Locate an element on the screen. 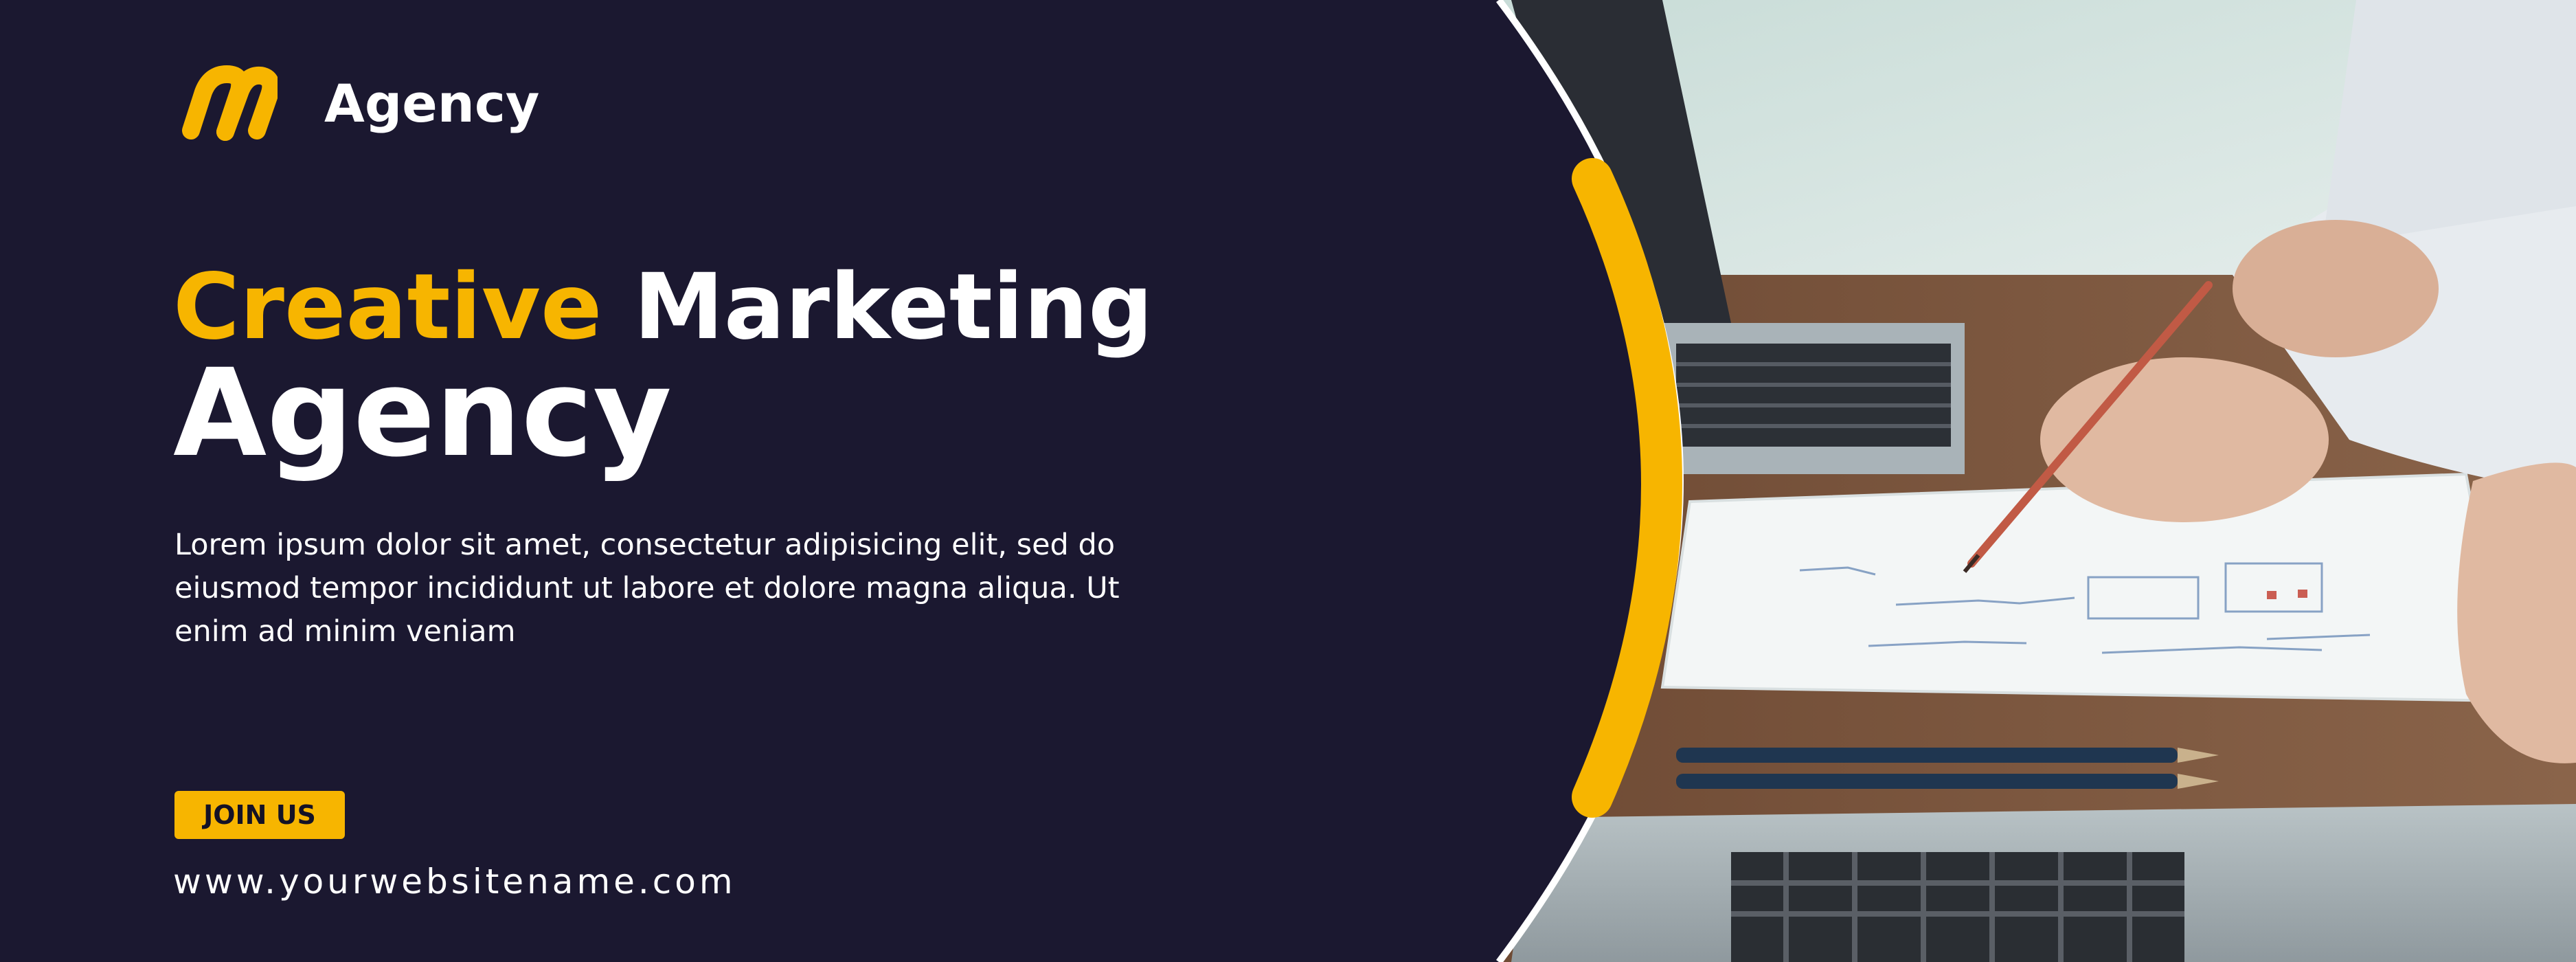 The image size is (2576, 962). join-us-button: JOIN US is located at coordinates (259, 815).